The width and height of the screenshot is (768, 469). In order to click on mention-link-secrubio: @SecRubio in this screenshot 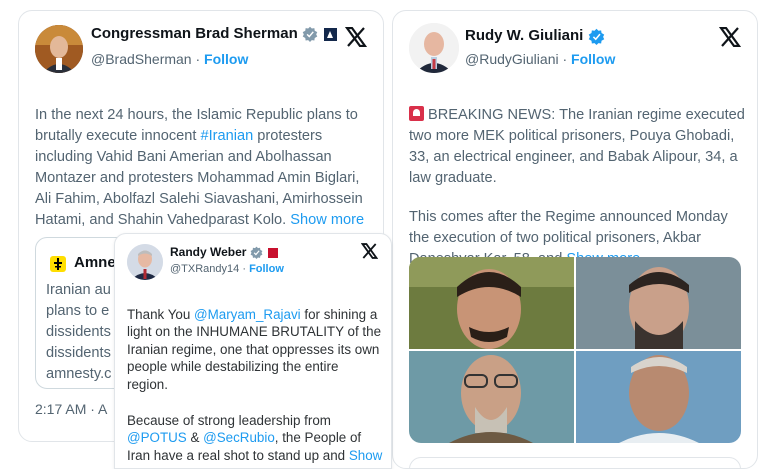, I will do `click(239, 437)`.